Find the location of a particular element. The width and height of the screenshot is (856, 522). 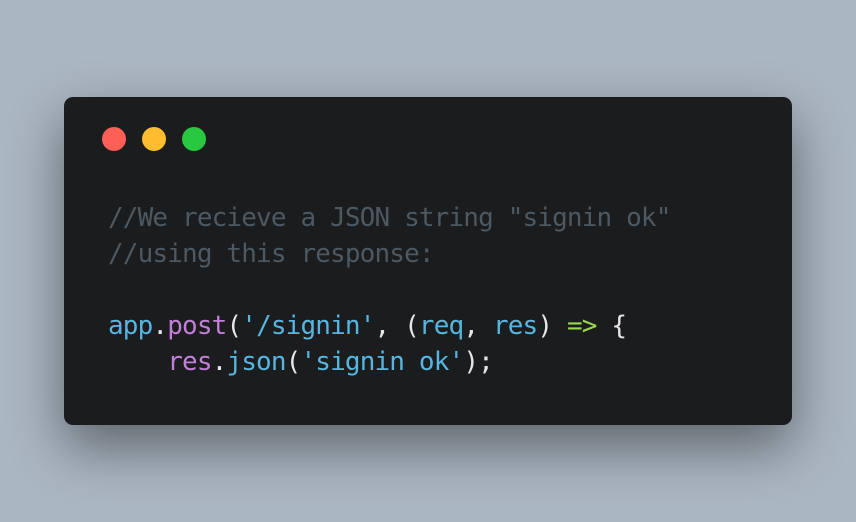

code-line-3-blank is located at coordinates (389, 290).